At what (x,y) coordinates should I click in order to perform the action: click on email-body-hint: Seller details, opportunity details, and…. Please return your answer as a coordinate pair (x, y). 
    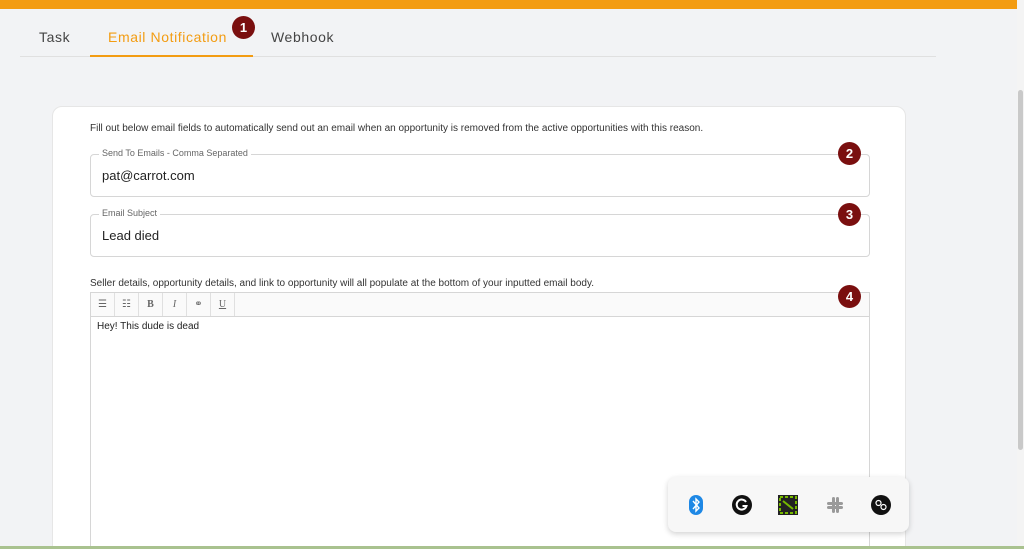
    Looking at the image, I should click on (342, 283).